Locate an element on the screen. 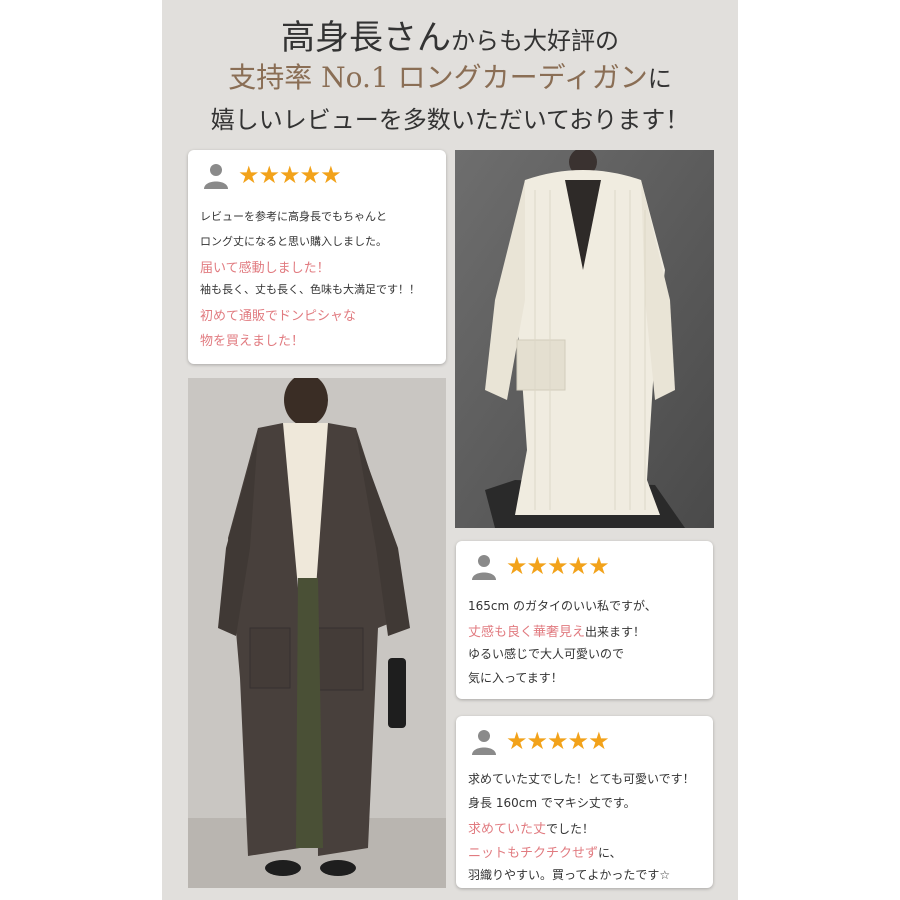 This screenshot has height=900, width=900. headline-text: 嬉しいレビューを多数いただいております！ is located at coordinates (450, 120).